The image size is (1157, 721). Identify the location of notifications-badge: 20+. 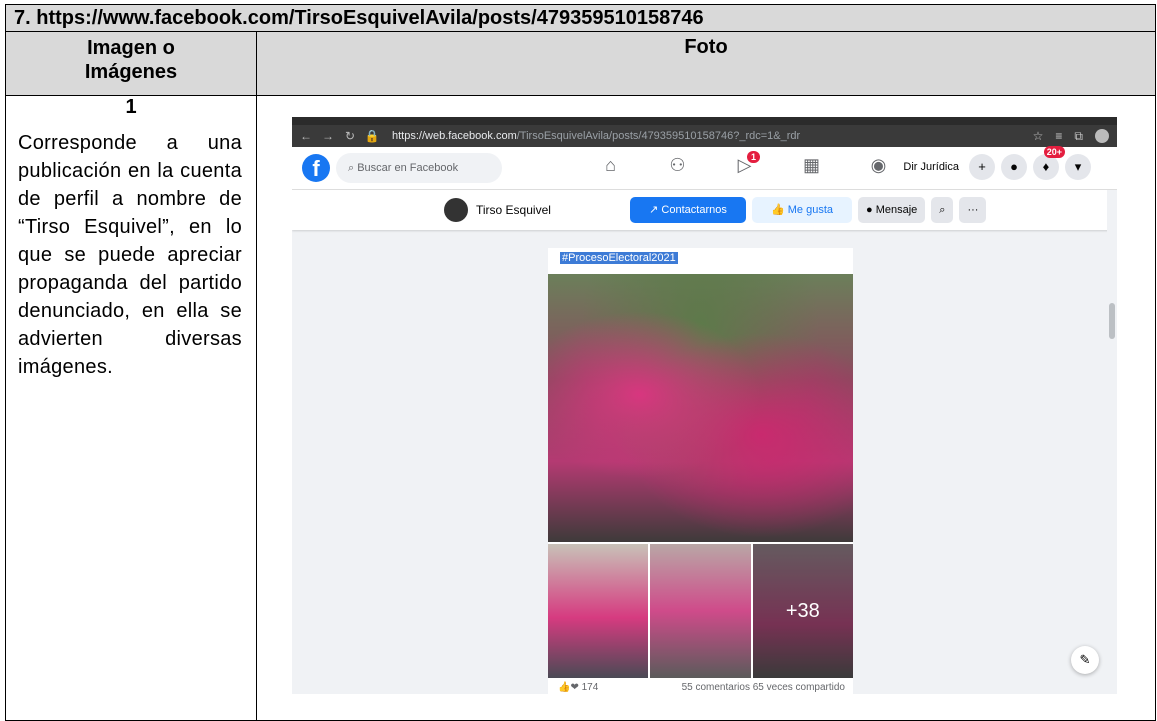
(1054, 152).